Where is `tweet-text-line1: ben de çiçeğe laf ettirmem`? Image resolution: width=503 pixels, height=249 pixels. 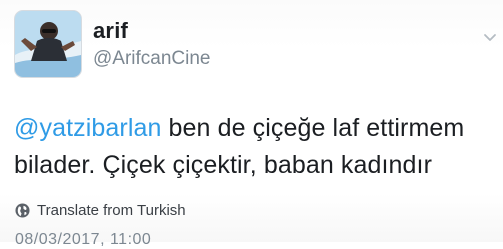 tweet-text-line1: ben de çiçeğe laf ettirmem is located at coordinates (313, 128).